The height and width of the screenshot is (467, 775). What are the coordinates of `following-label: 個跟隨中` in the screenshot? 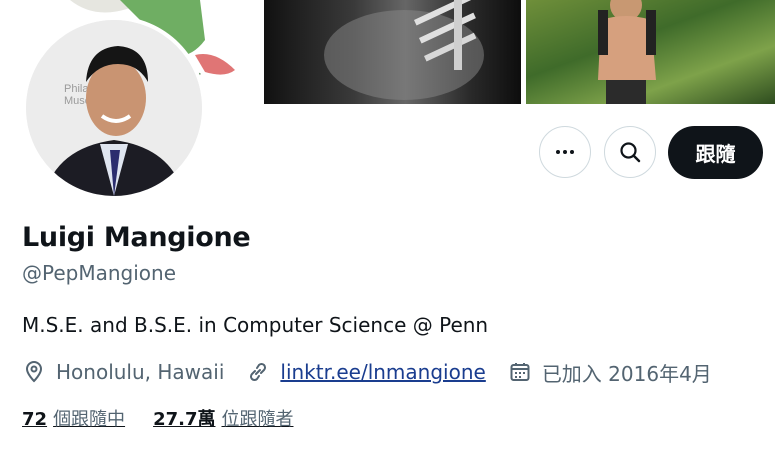 It's located at (89, 419).